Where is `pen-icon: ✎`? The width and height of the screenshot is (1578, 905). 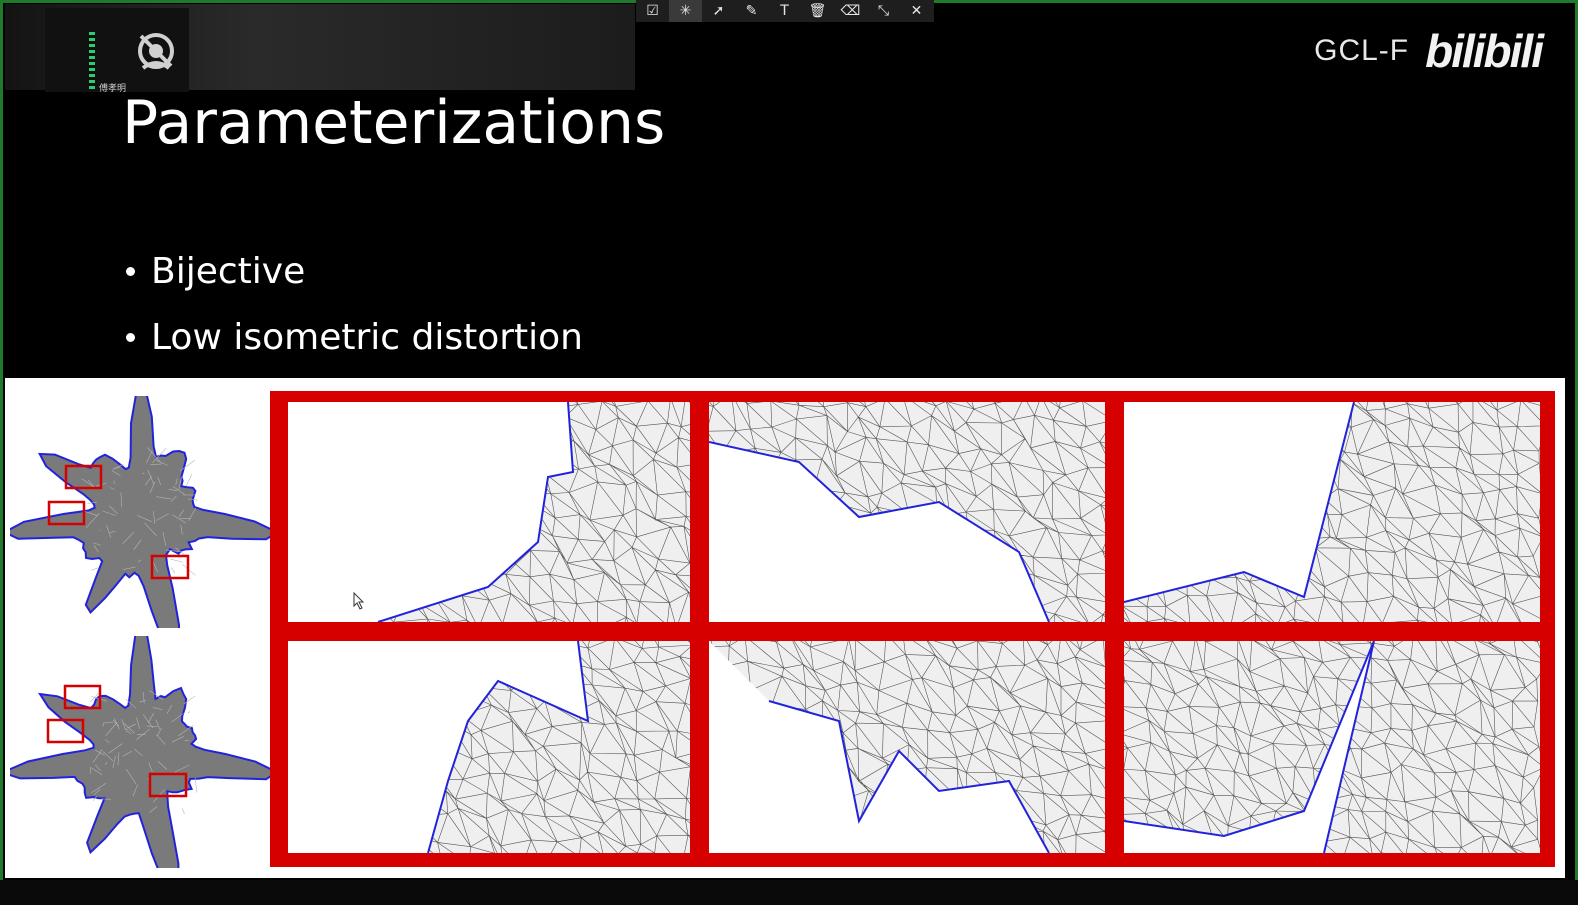
pen-icon: ✎ is located at coordinates (751, 11).